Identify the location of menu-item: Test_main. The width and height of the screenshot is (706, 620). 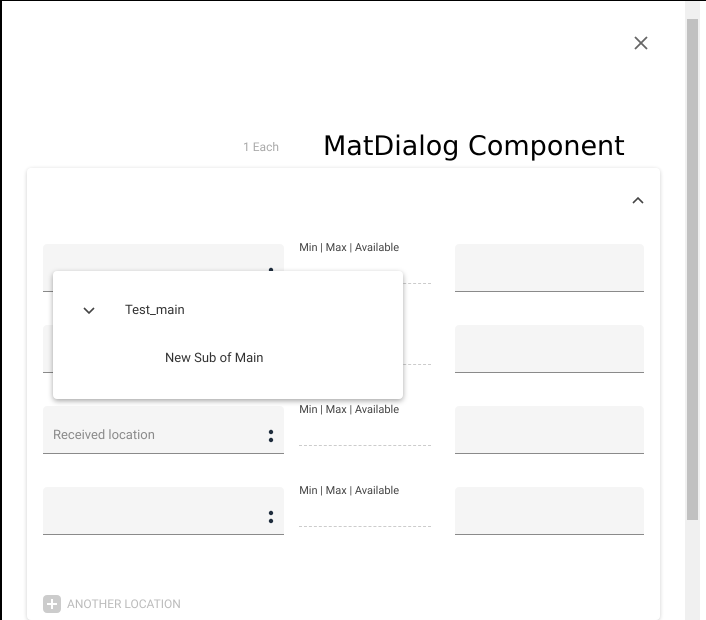
(155, 311).